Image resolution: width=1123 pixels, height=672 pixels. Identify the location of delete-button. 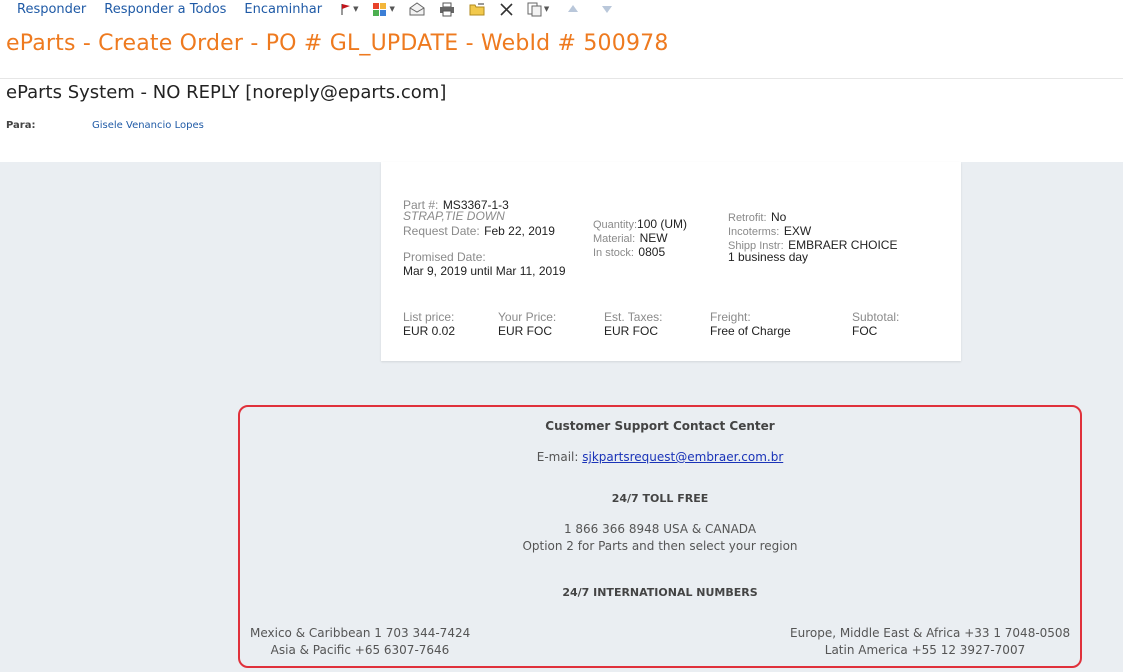
(506, 9).